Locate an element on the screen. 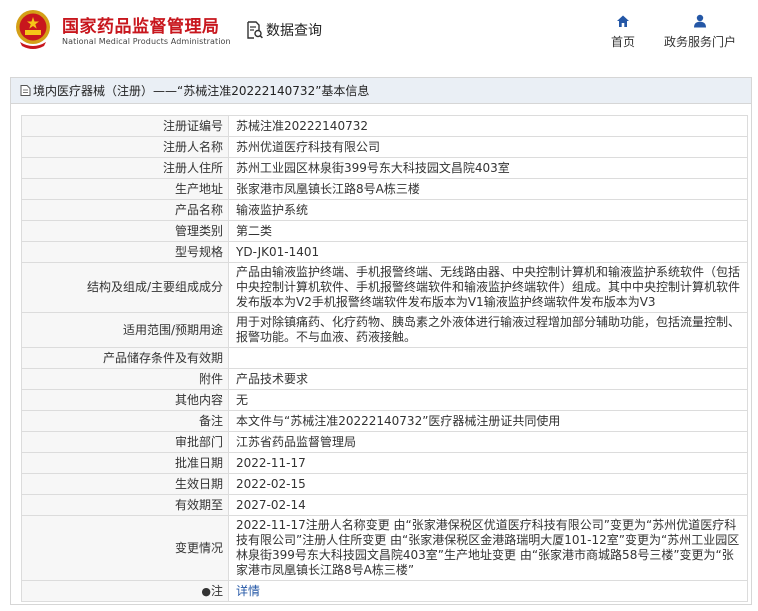 This screenshot has height=611, width=758. row-label: 管理类别 is located at coordinates (125, 231).